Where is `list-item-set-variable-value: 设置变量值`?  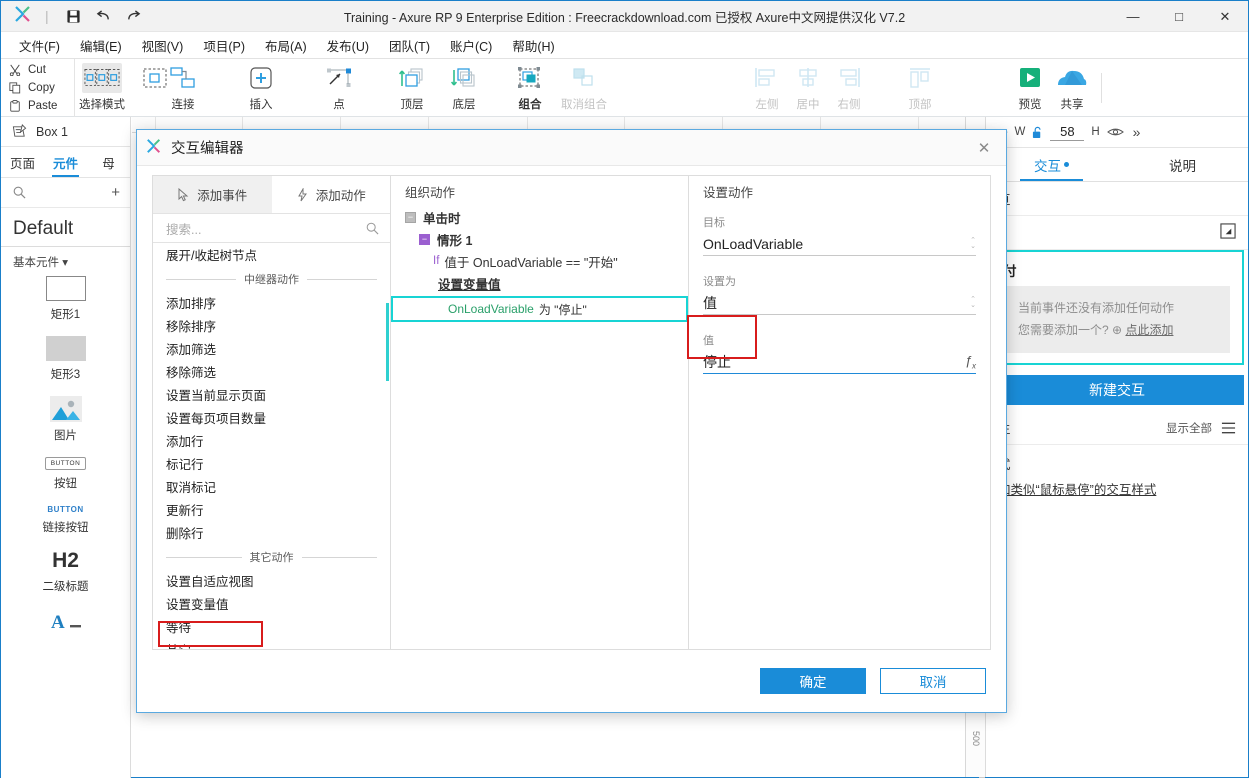
list-item-set-variable-value: 设置变量值 is located at coordinates (271, 603).